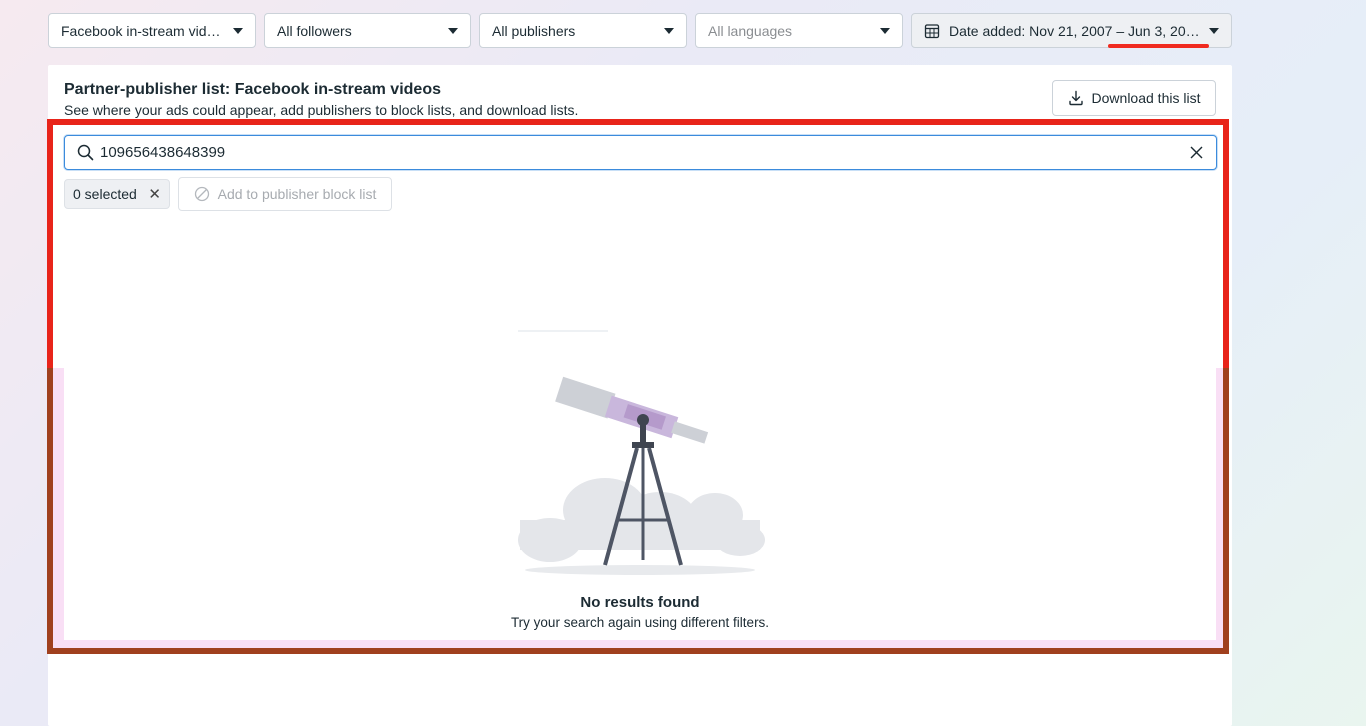 The image size is (1366, 726). What do you see at coordinates (644, 152) in the screenshot?
I see `search-input` at bounding box center [644, 152].